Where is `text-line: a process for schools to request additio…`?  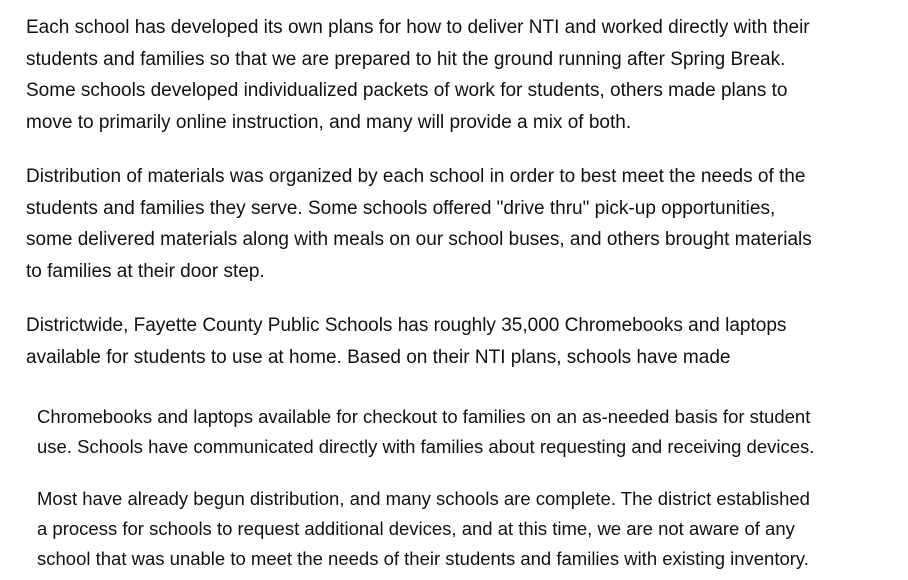 text-line: a process for schools to request additio… is located at coordinates (416, 528).